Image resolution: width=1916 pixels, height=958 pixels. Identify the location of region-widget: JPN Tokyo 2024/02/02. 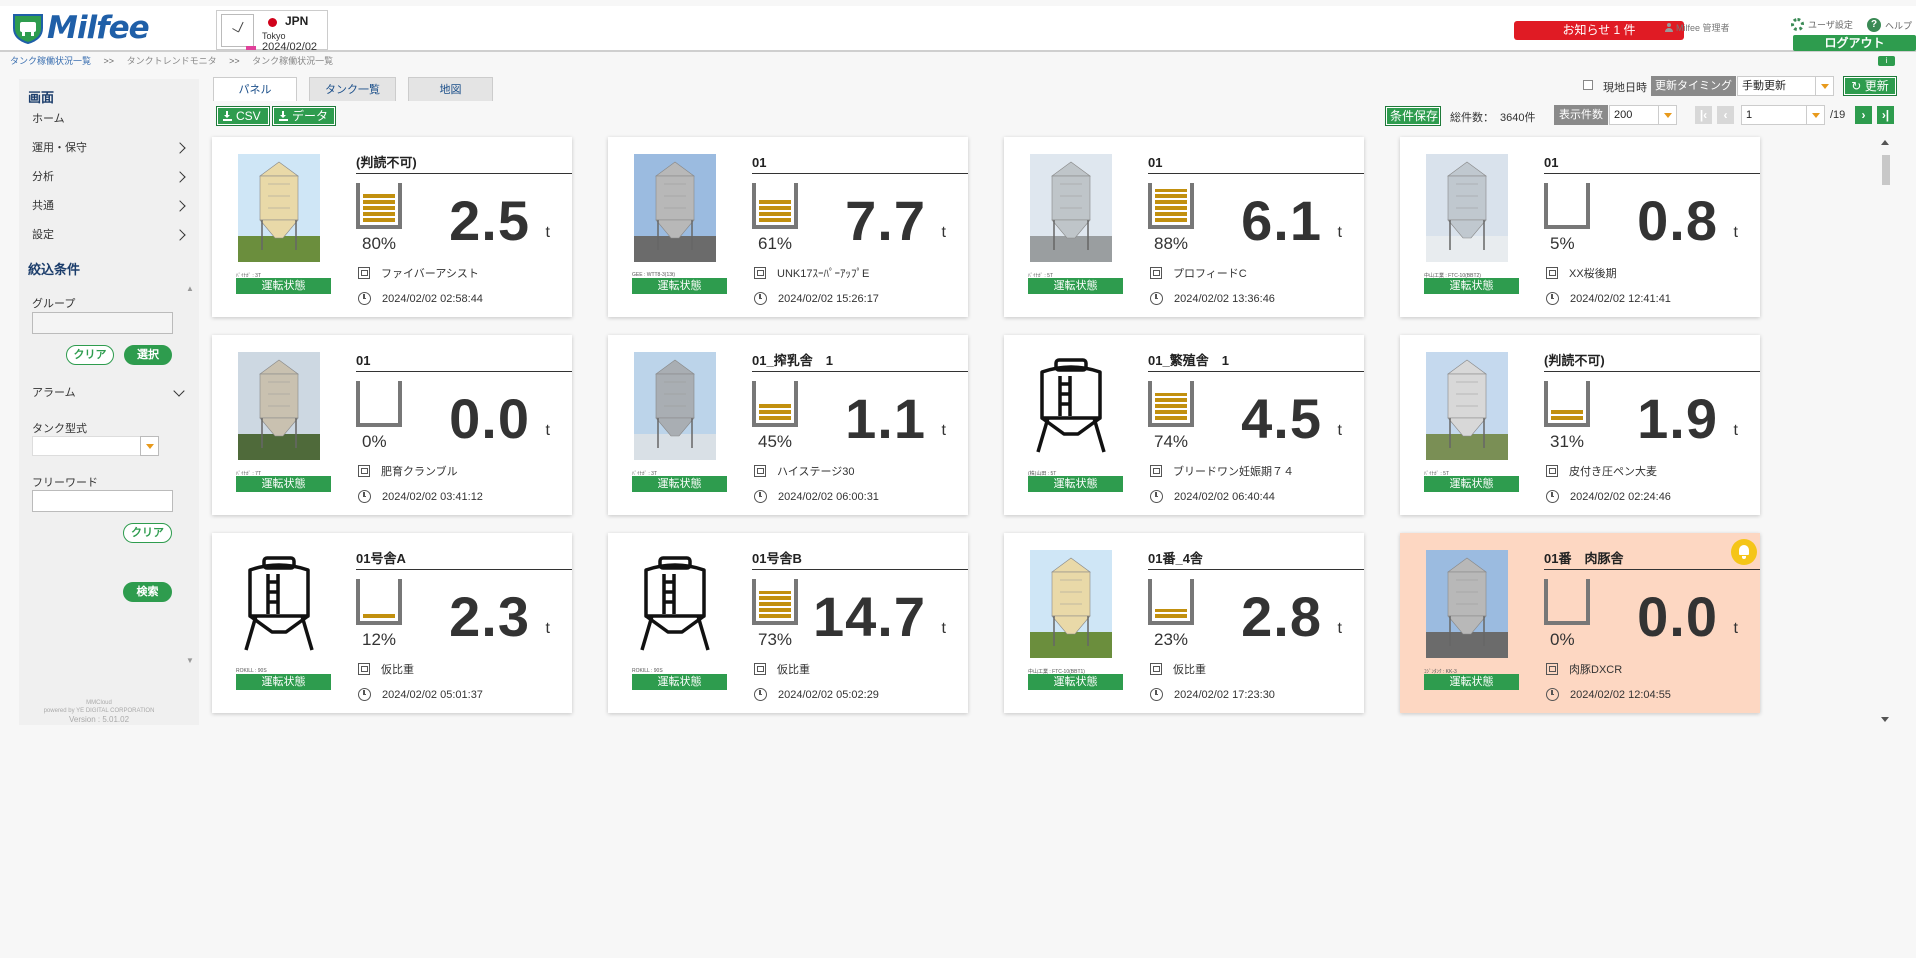
(272, 31).